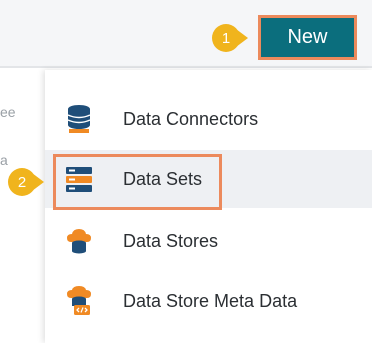  I want to click on menu-item-label: Data Store Meta Data, so click(210, 300).